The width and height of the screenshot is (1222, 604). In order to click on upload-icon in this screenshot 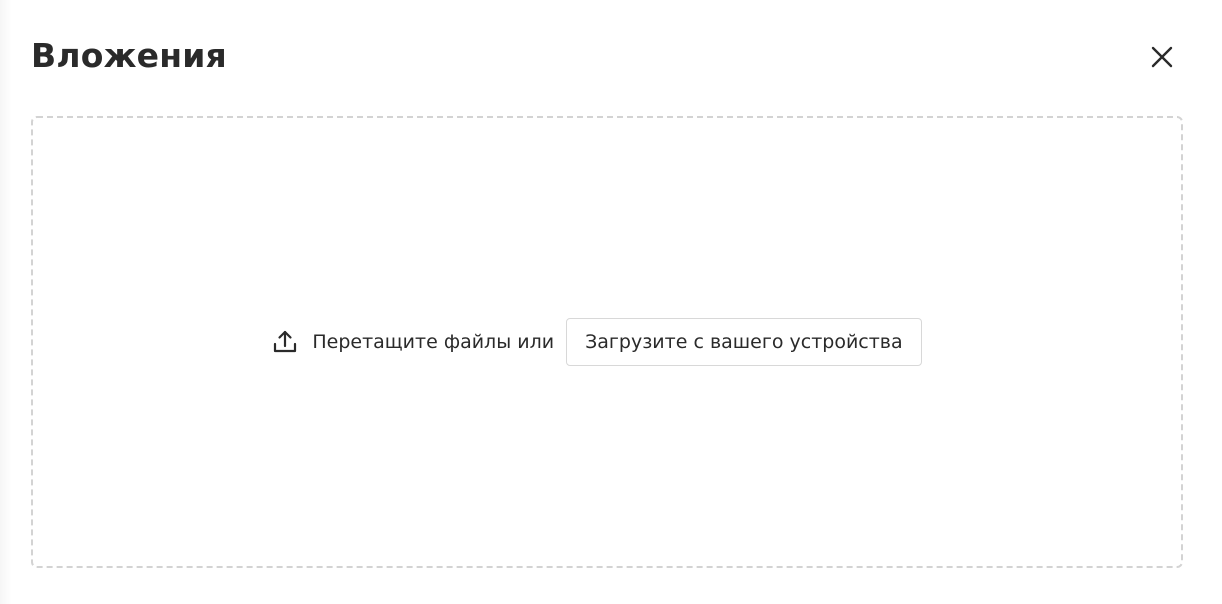, I will do `click(285, 342)`.